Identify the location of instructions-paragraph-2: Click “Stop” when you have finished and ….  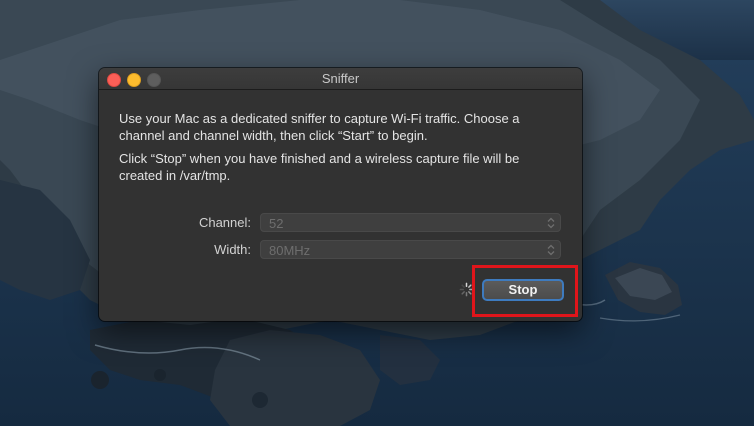
(319, 167).